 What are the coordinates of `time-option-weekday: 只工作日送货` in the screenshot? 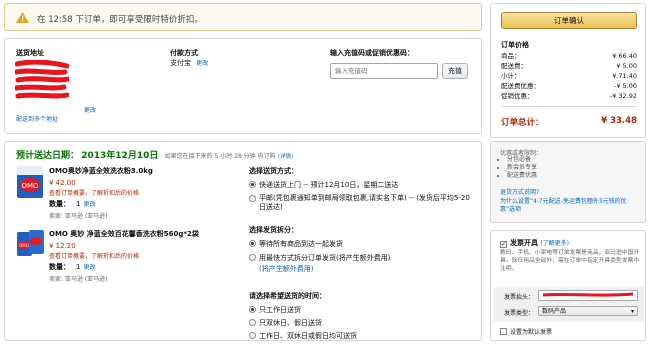 It's located at (362, 310).